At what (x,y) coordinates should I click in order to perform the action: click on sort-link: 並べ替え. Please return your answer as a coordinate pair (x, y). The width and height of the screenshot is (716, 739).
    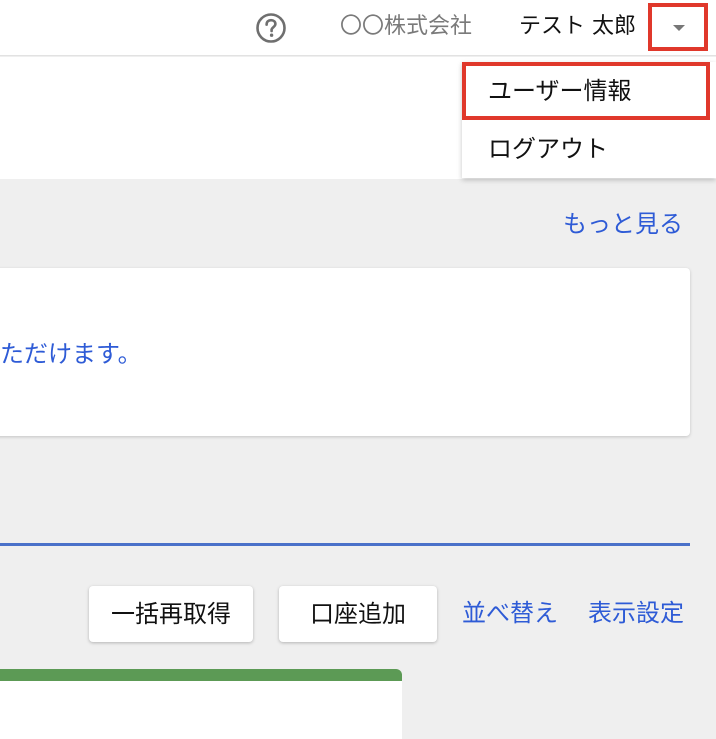
    Looking at the image, I should click on (510, 613).